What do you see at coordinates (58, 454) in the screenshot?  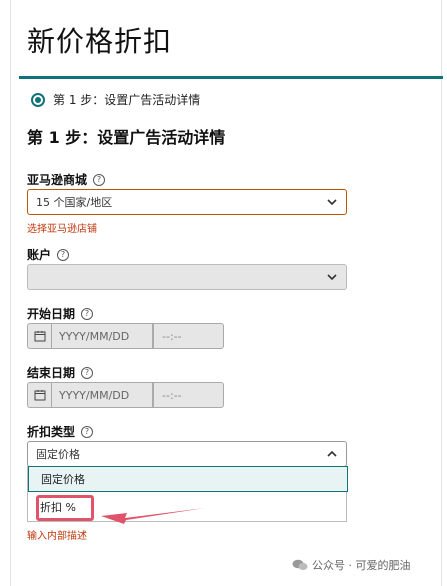 I see `discount-type-select-value: 固定价格` at bounding box center [58, 454].